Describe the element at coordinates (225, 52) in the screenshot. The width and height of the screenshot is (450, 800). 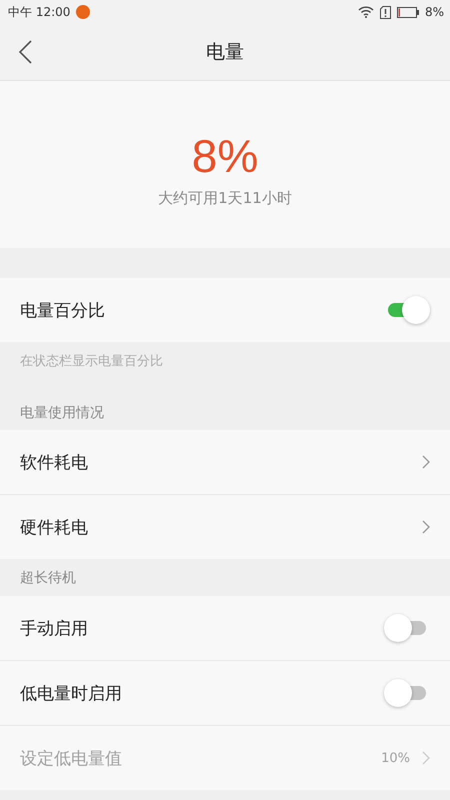
I see `page-title: 电量` at that location.